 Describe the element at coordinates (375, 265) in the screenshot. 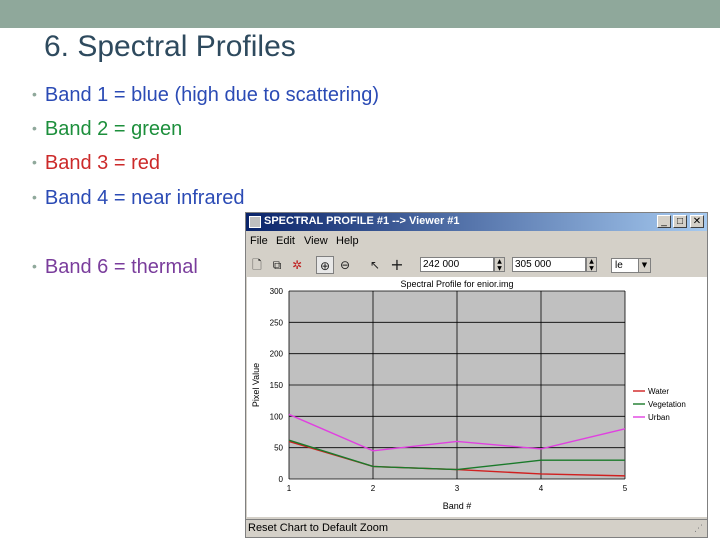

I see `pointer-icon: ↖` at that location.